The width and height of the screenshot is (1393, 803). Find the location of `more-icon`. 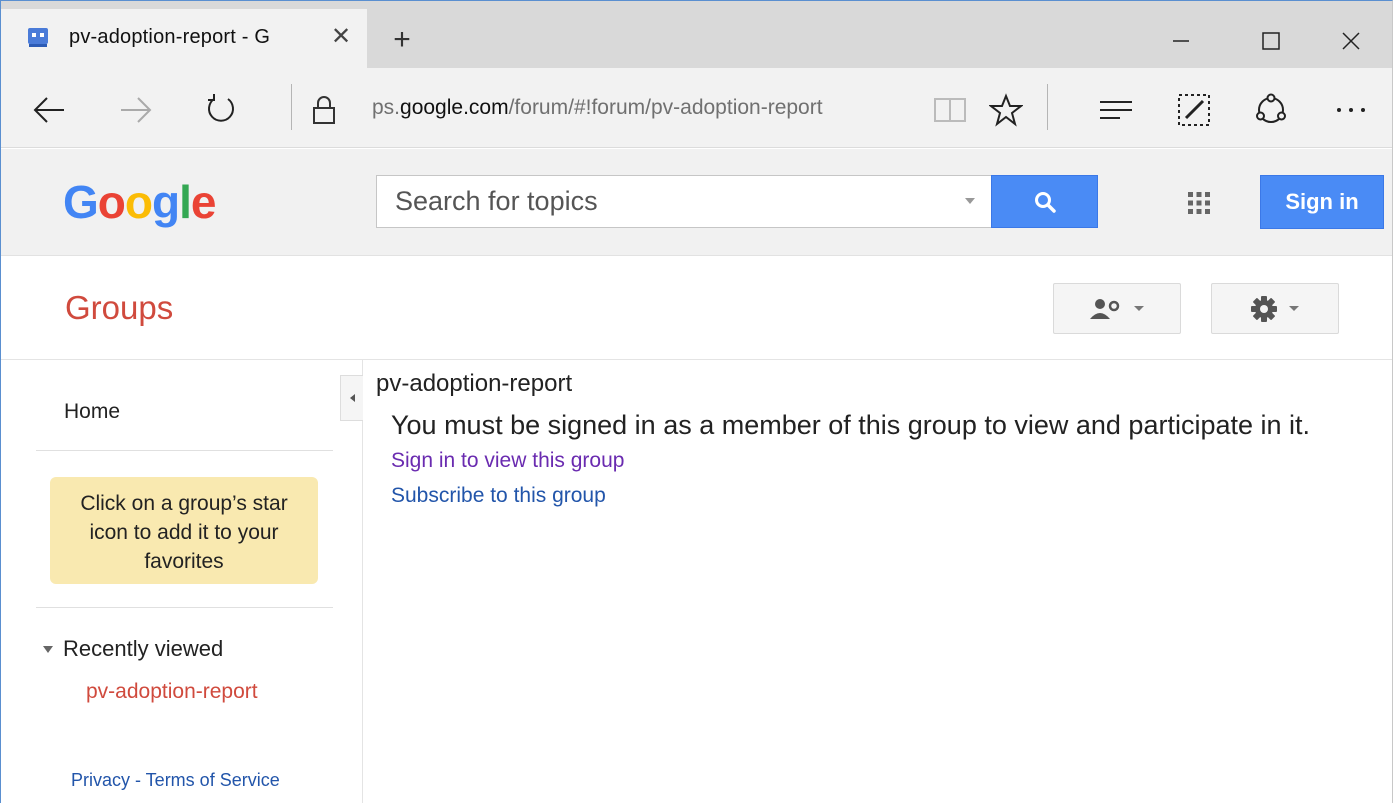

more-icon is located at coordinates (1351, 110).